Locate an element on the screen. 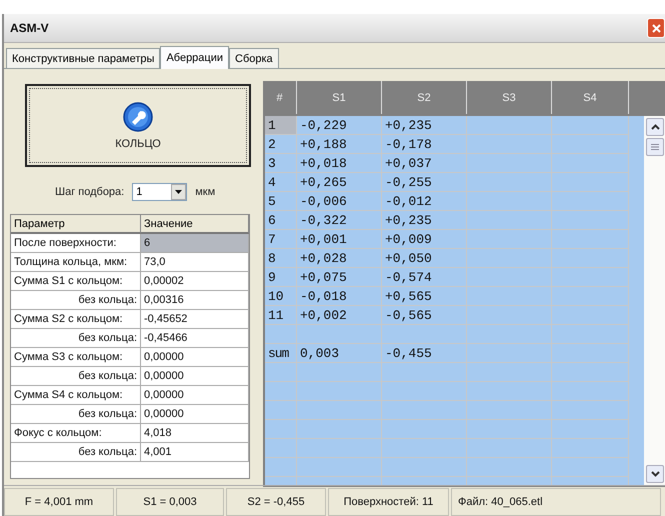 The image size is (665, 516). table-cell: +0,028 is located at coordinates (339, 258).